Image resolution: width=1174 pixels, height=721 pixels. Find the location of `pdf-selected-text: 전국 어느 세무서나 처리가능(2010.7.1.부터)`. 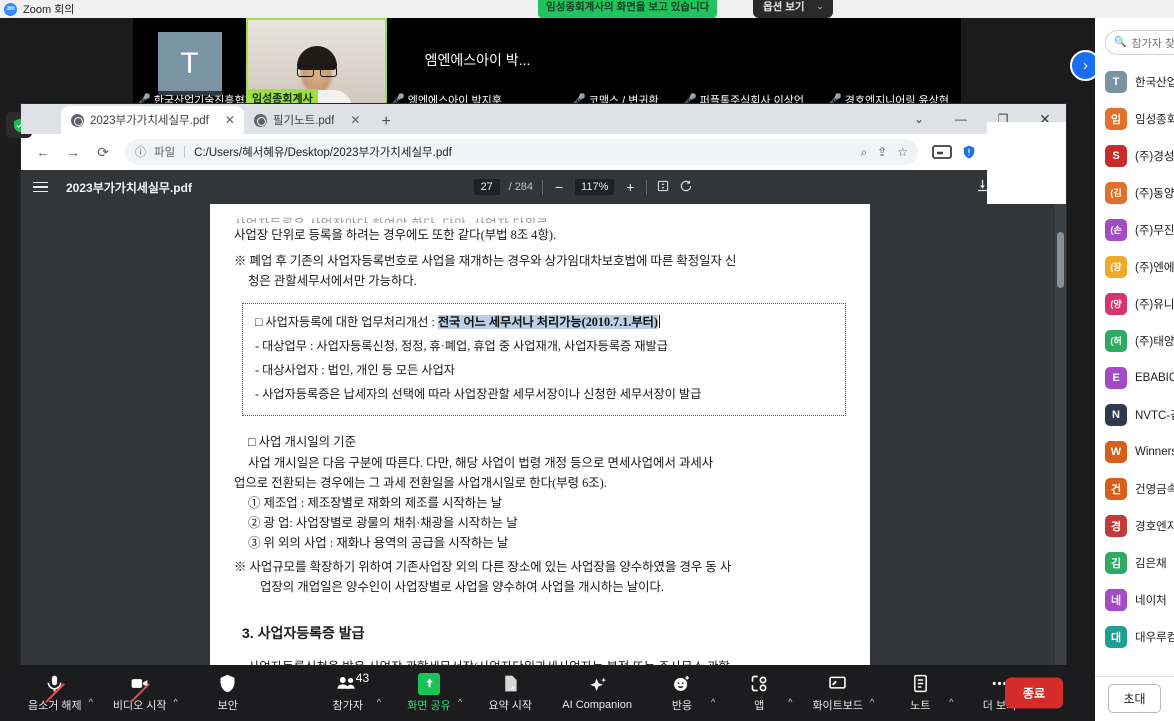

pdf-selected-text: 전국 어느 세무서나 처리가능(2010.7.1.부터) is located at coordinates (547, 322).